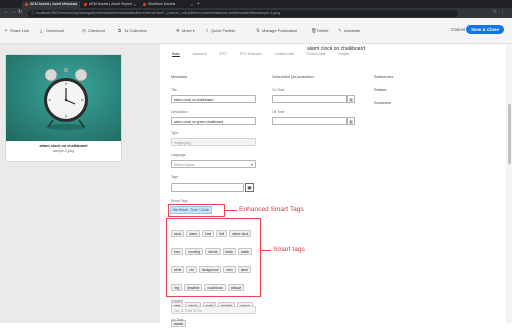 The image size is (512, 330). I want to click on tab-insights: Insights, so click(343, 54).